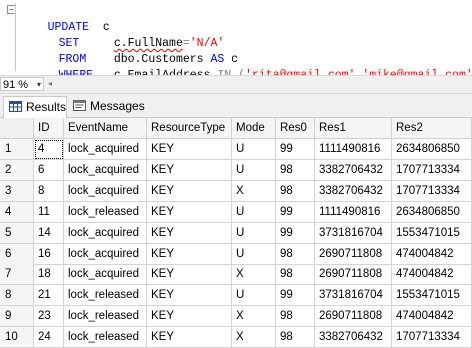 This screenshot has width=472, height=348. Describe the element at coordinates (49, 317) in the screenshot. I see `cell-id: 23` at that location.